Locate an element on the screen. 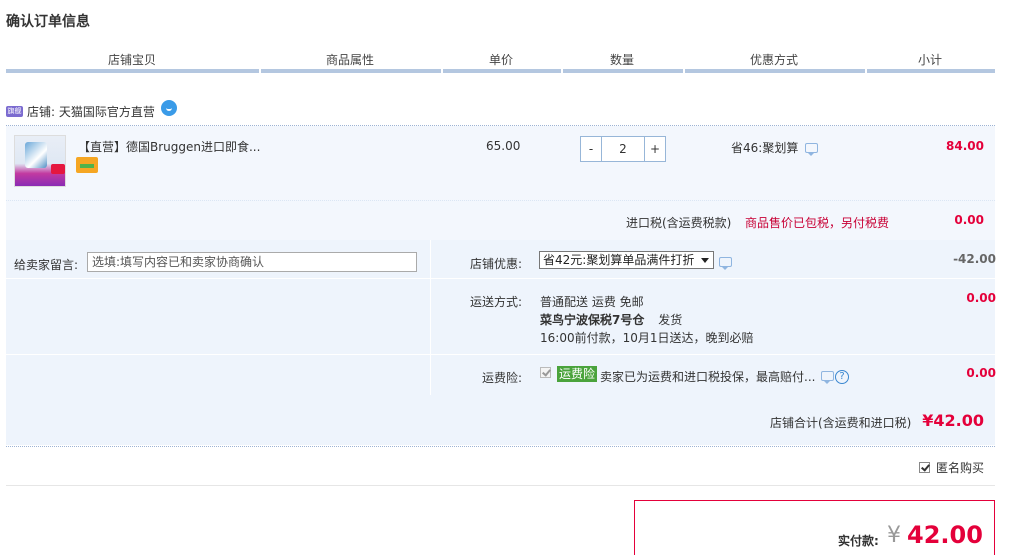 The height and width of the screenshot is (555, 1010). page-title: 确认订单信息 is located at coordinates (48, 22).